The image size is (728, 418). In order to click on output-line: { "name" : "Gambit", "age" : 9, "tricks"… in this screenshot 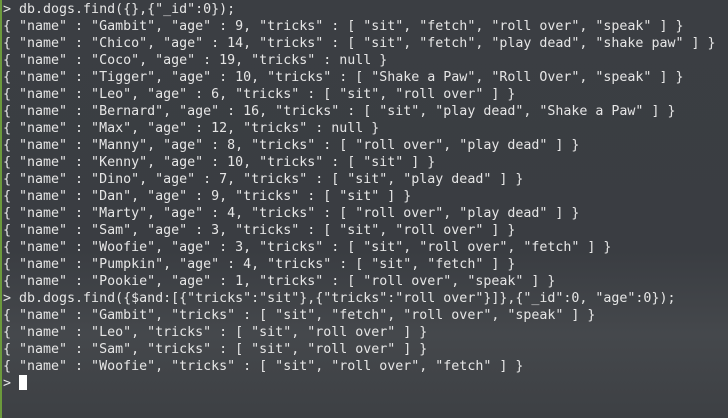, I will do `click(343, 26)`.